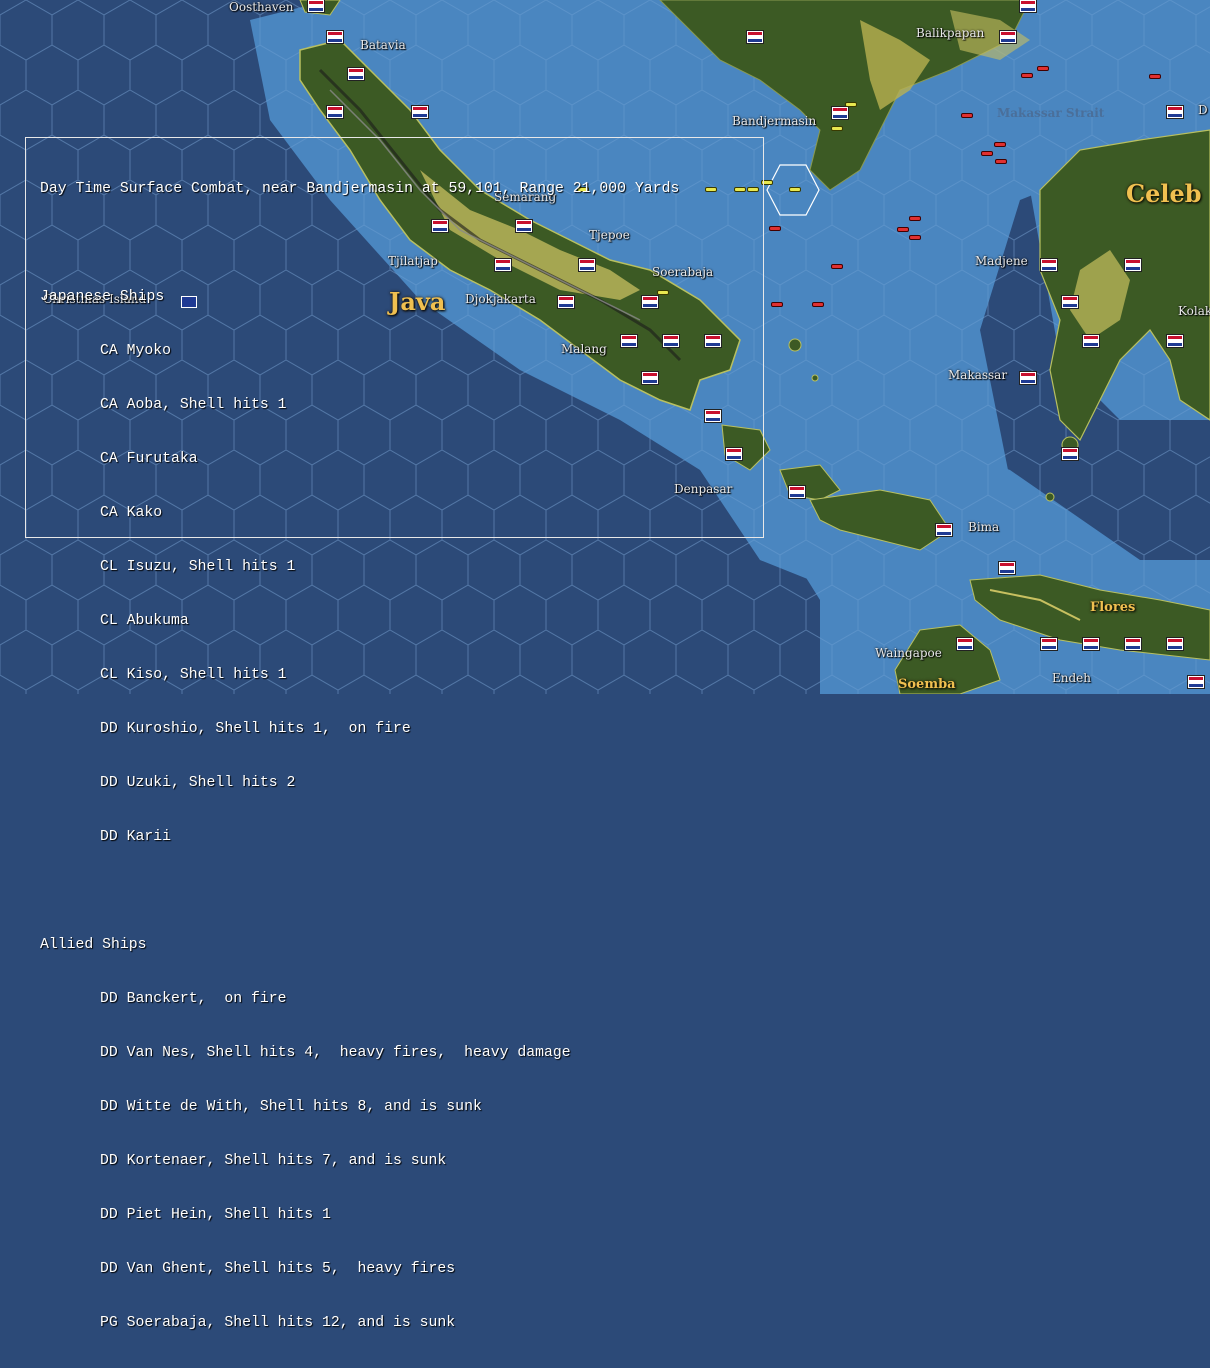 The height and width of the screenshot is (1368, 1210). I want to click on region-label-edge: D, so click(1203, 110).